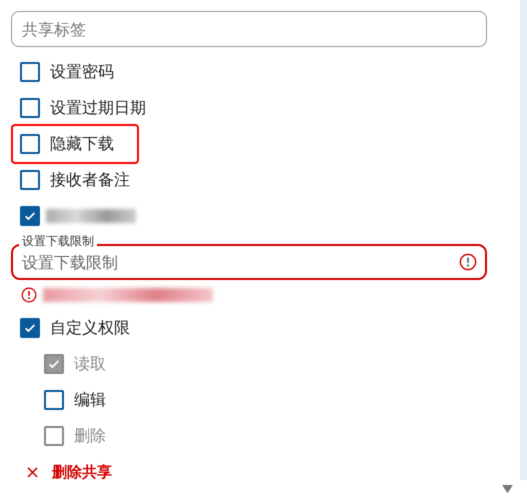 The image size is (527, 500). What do you see at coordinates (507, 489) in the screenshot?
I see `scroll-down-icon` at bounding box center [507, 489].